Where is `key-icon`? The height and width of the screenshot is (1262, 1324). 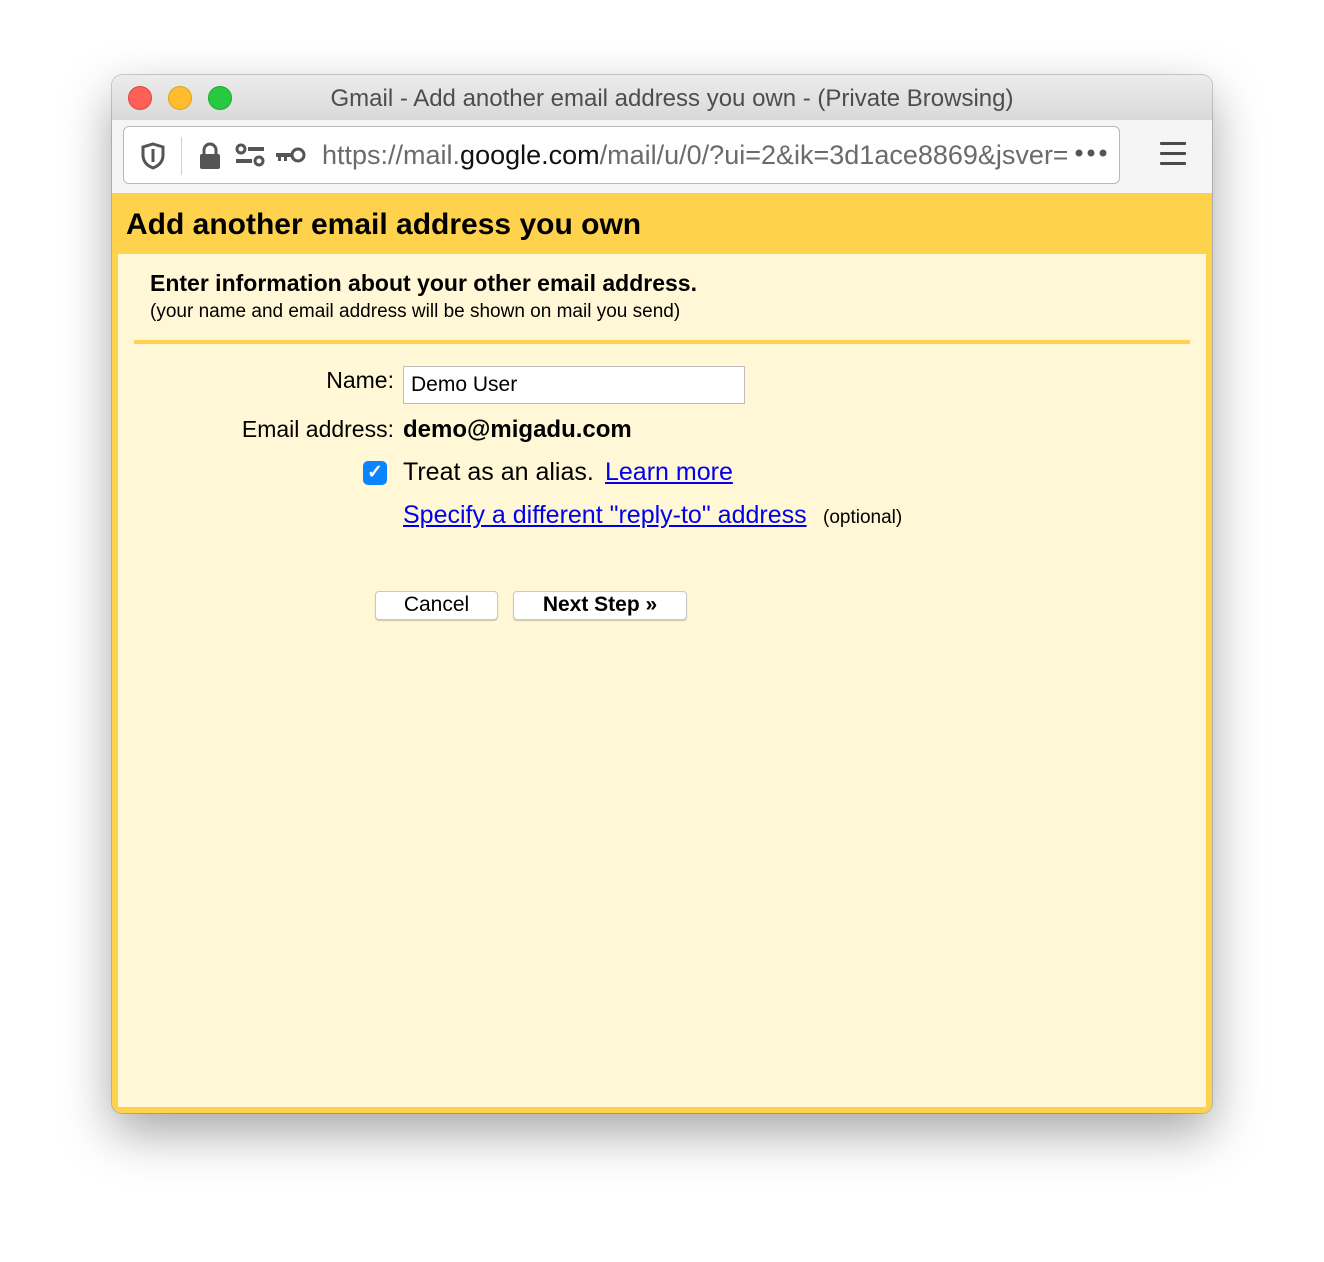
key-icon is located at coordinates (291, 158).